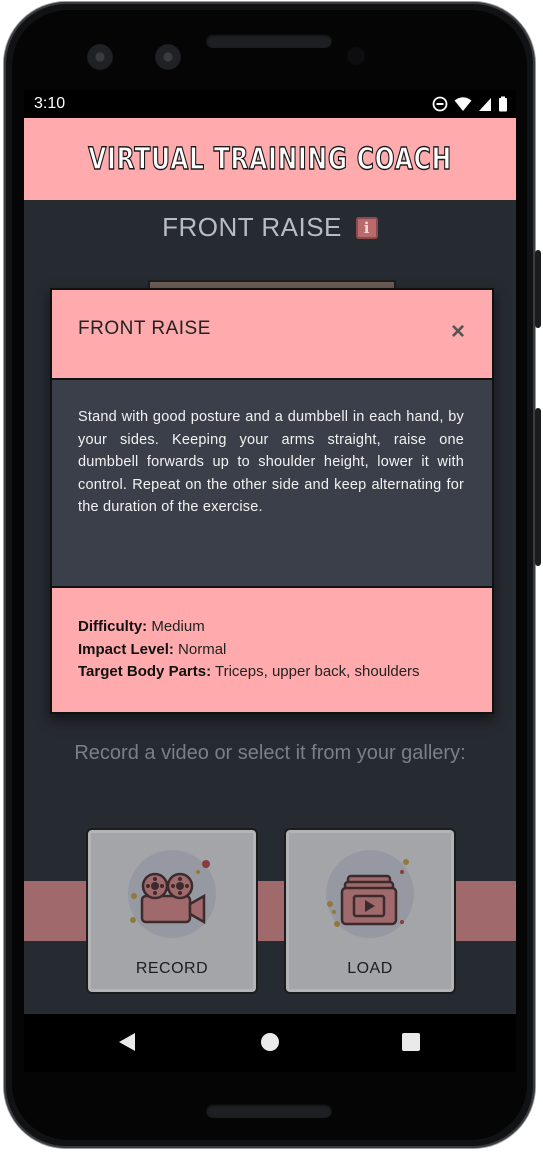 This screenshot has height=1152, width=543. I want to click on do-not-disturb-icon, so click(440, 104).